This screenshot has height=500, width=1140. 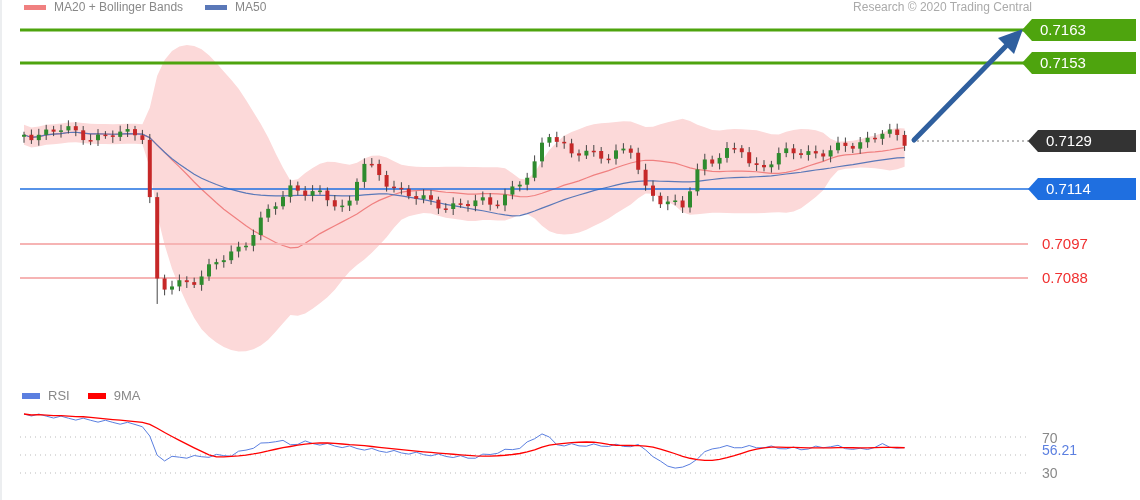 What do you see at coordinates (1082, 189) in the screenshot?
I see `price-level-tag: 0.7114` at bounding box center [1082, 189].